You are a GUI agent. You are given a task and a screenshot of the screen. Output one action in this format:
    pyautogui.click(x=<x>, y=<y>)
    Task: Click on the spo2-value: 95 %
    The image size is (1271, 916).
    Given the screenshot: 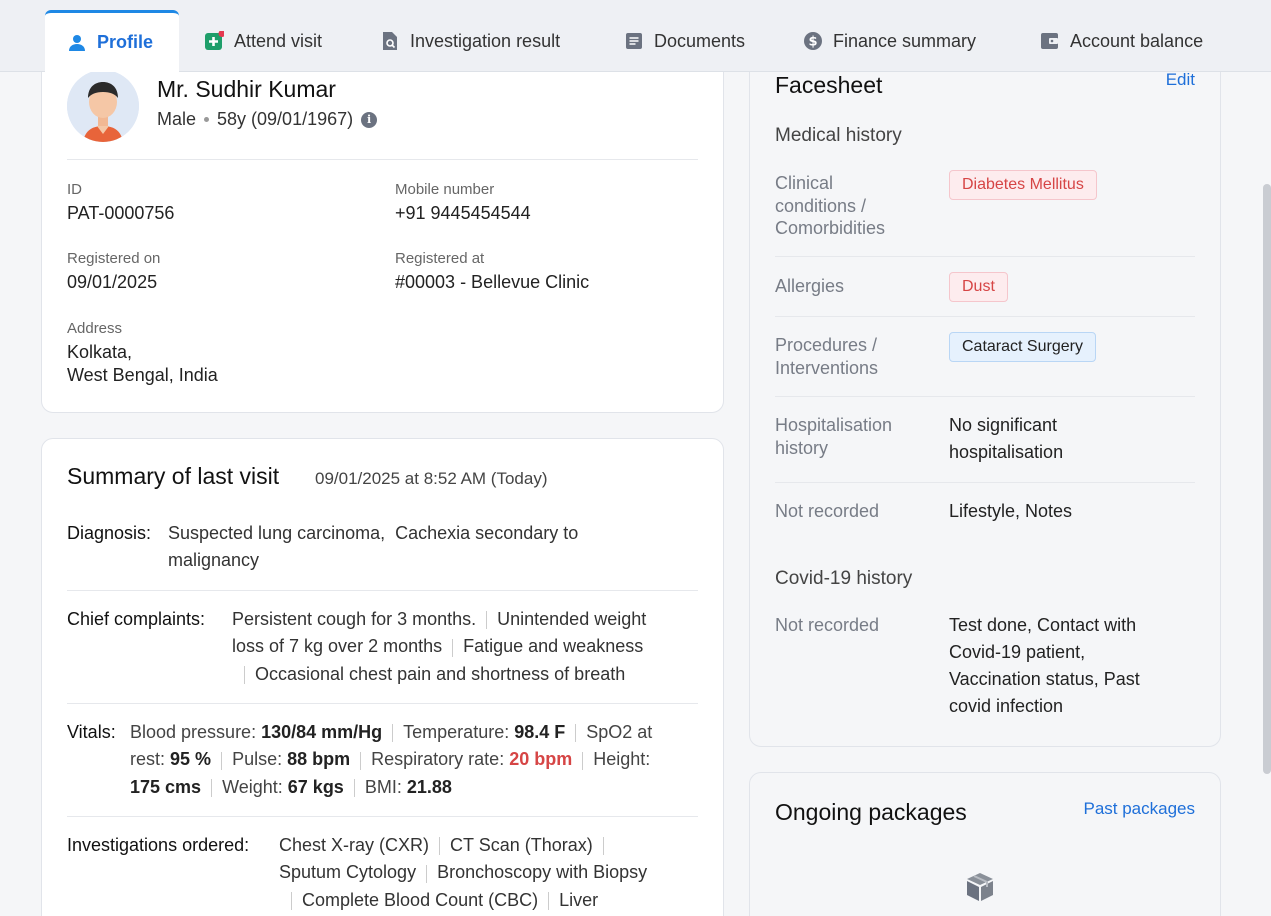 What is the action you would take?
    pyautogui.click(x=191, y=759)
    